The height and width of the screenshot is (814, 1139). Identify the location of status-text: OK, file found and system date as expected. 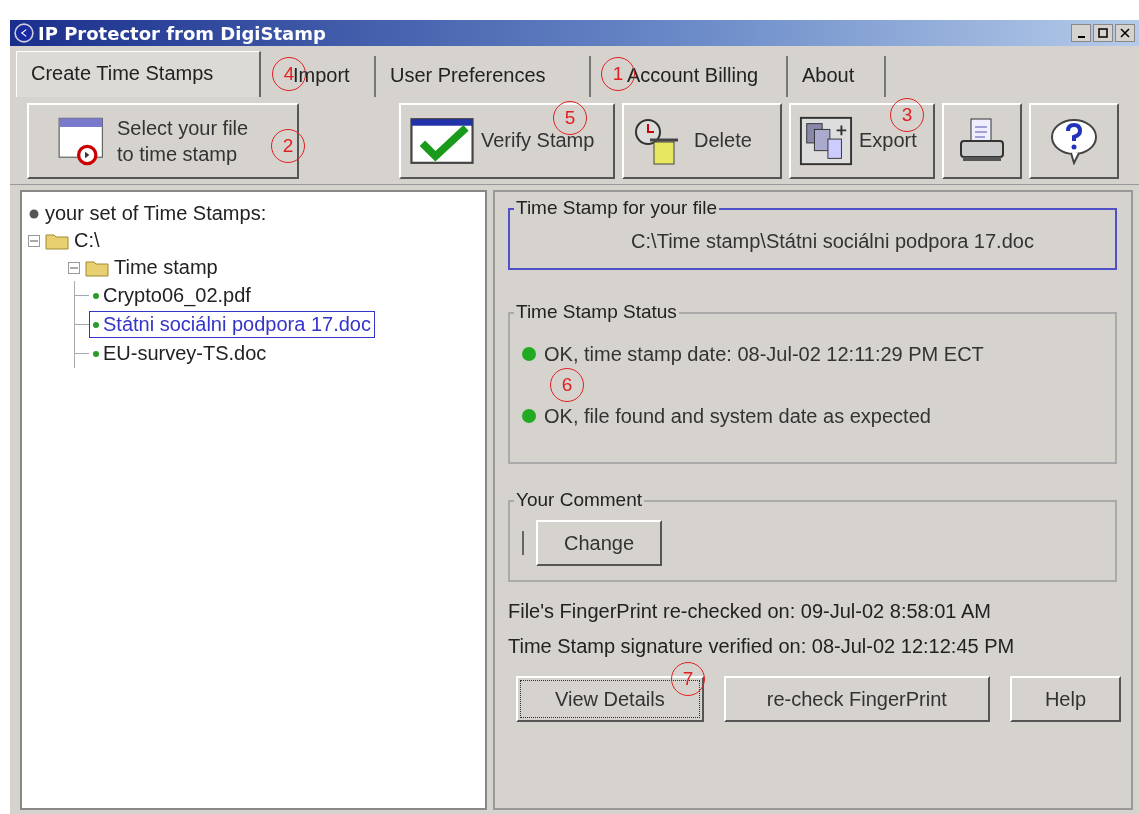
(737, 416).